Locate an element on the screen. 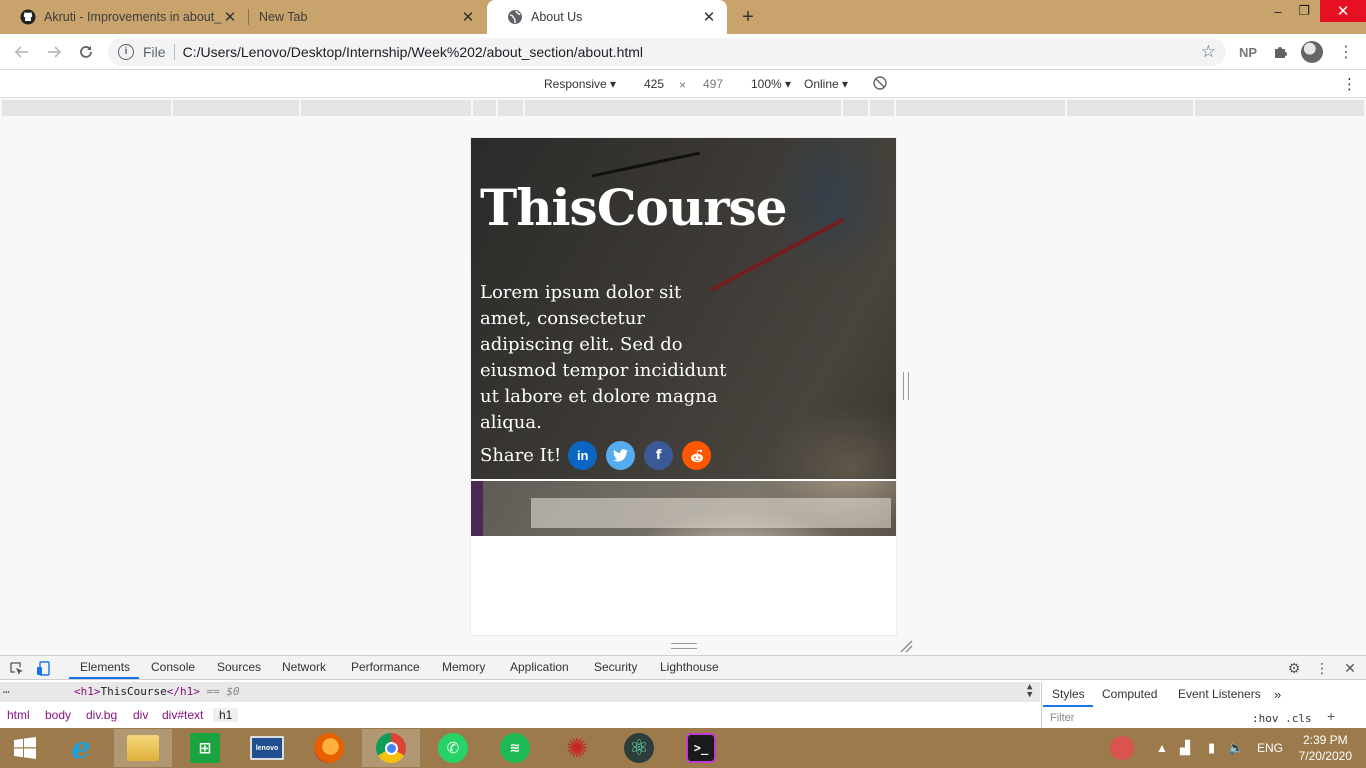 The image size is (1366, 768). tray-app-icon is located at coordinates (1122, 748).